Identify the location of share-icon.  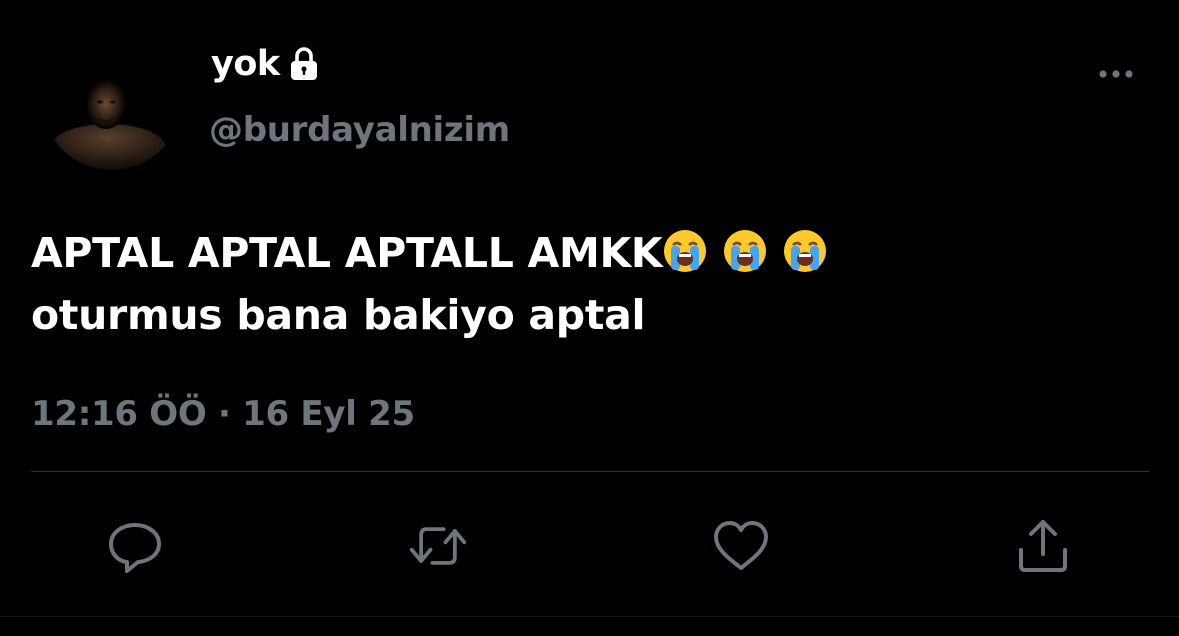
(1043, 546).